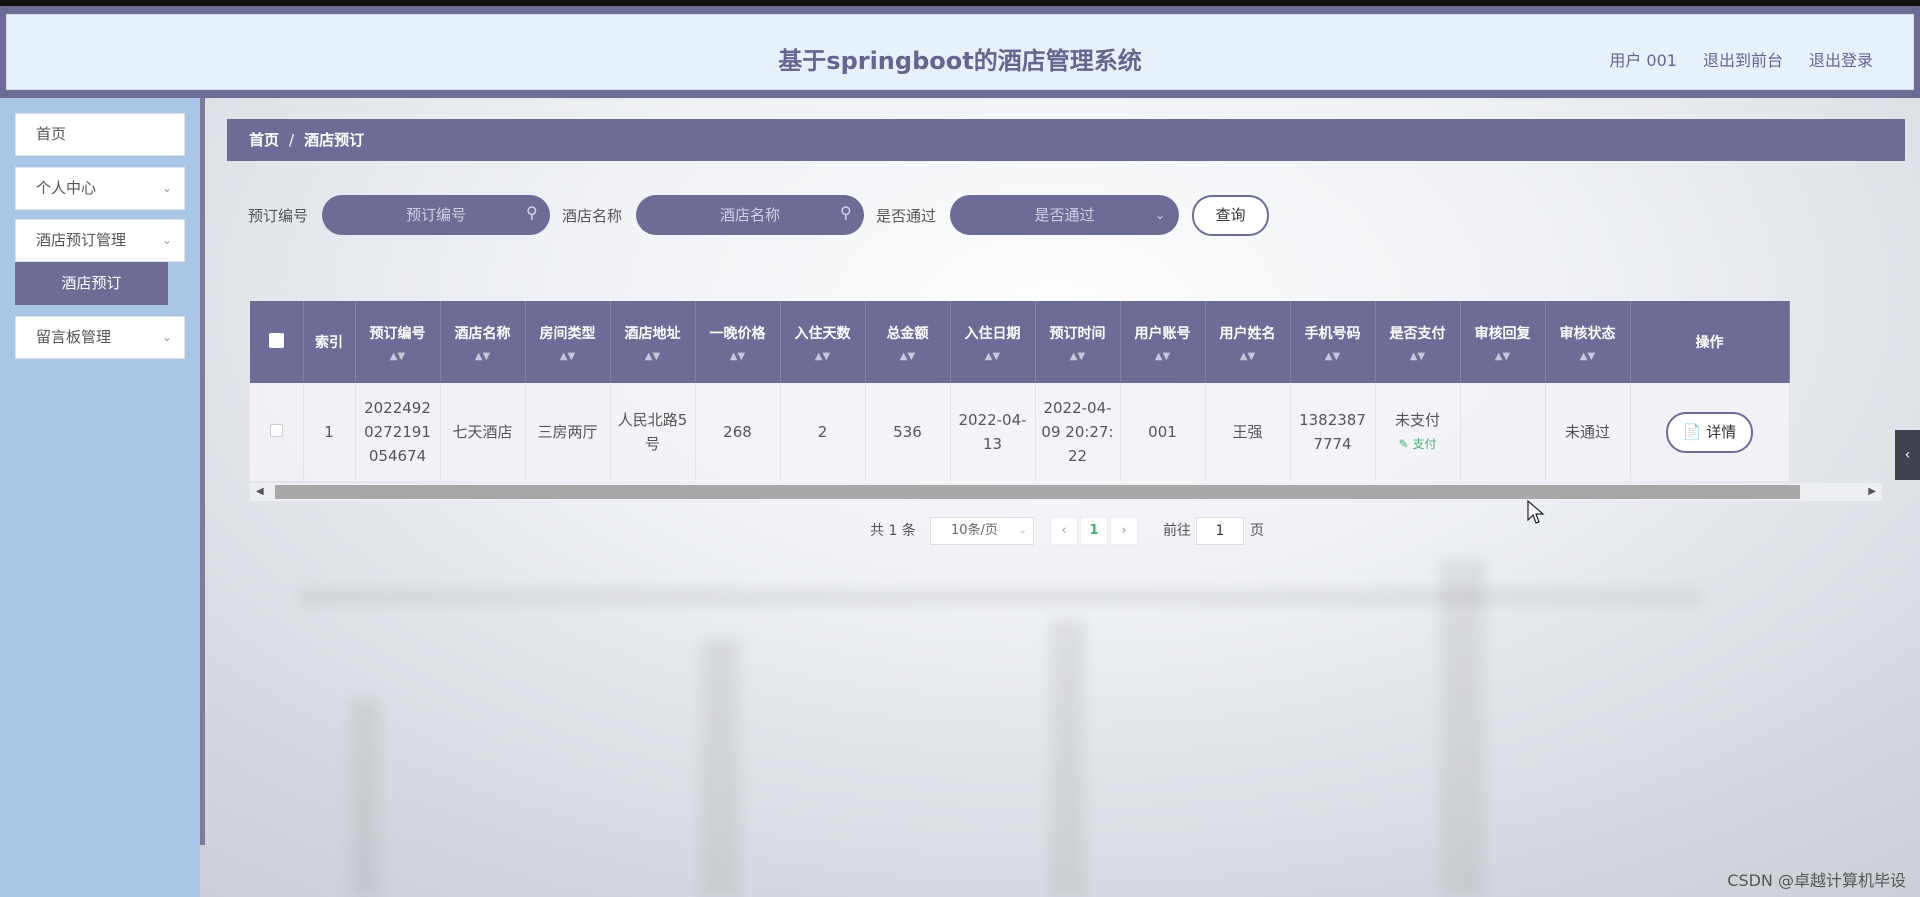 The height and width of the screenshot is (897, 1920). What do you see at coordinates (91, 283) in the screenshot?
I see `sidebar-subitem-hotel-booking: 酒店预订` at bounding box center [91, 283].